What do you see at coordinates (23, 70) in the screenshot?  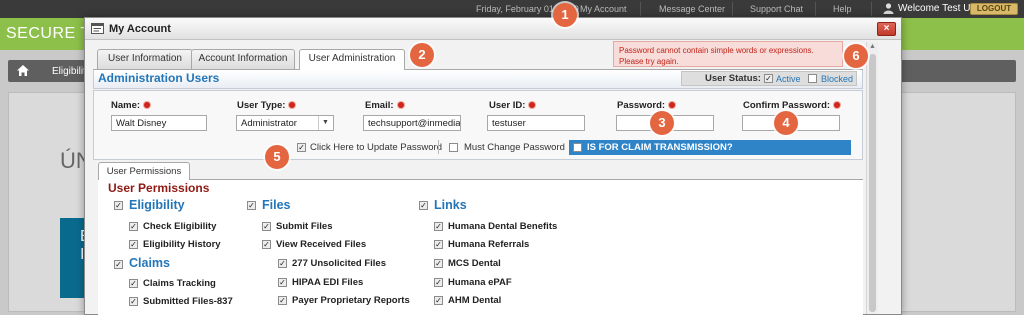 I see `home-icon` at bounding box center [23, 70].